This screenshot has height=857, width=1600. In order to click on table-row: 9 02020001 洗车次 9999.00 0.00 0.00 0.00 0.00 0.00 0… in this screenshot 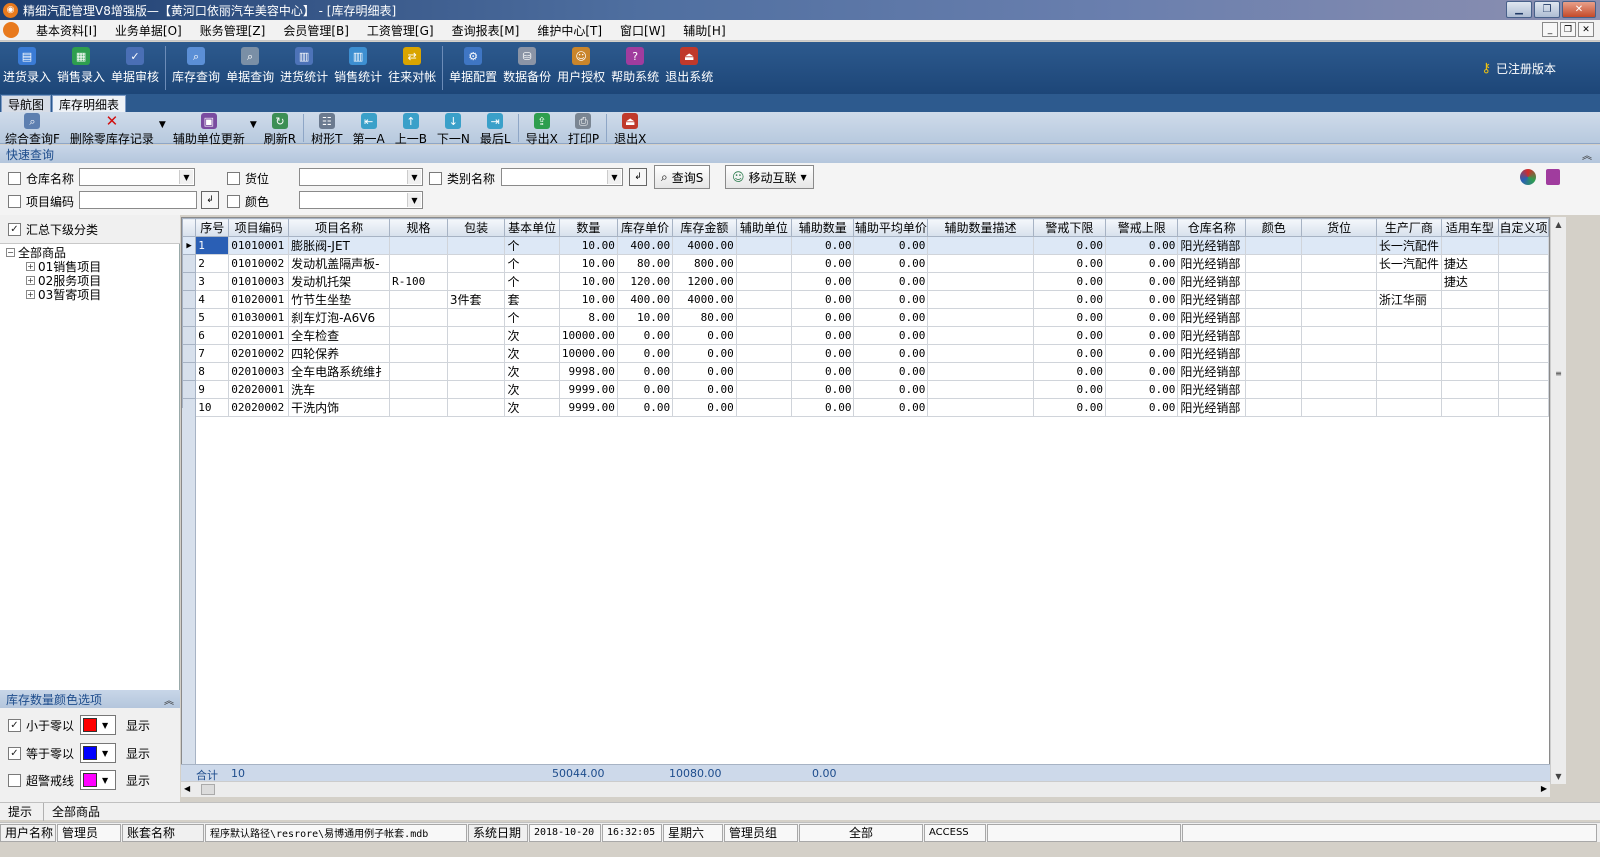, I will do `click(865, 389)`.